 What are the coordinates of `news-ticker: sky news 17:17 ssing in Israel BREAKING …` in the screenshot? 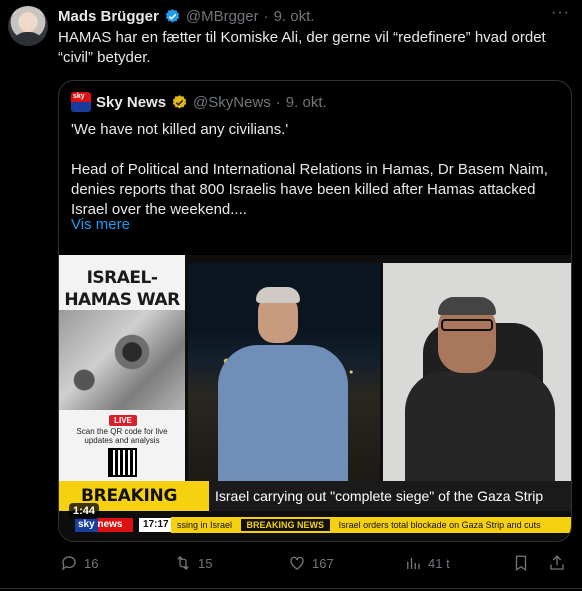 It's located at (315, 526).